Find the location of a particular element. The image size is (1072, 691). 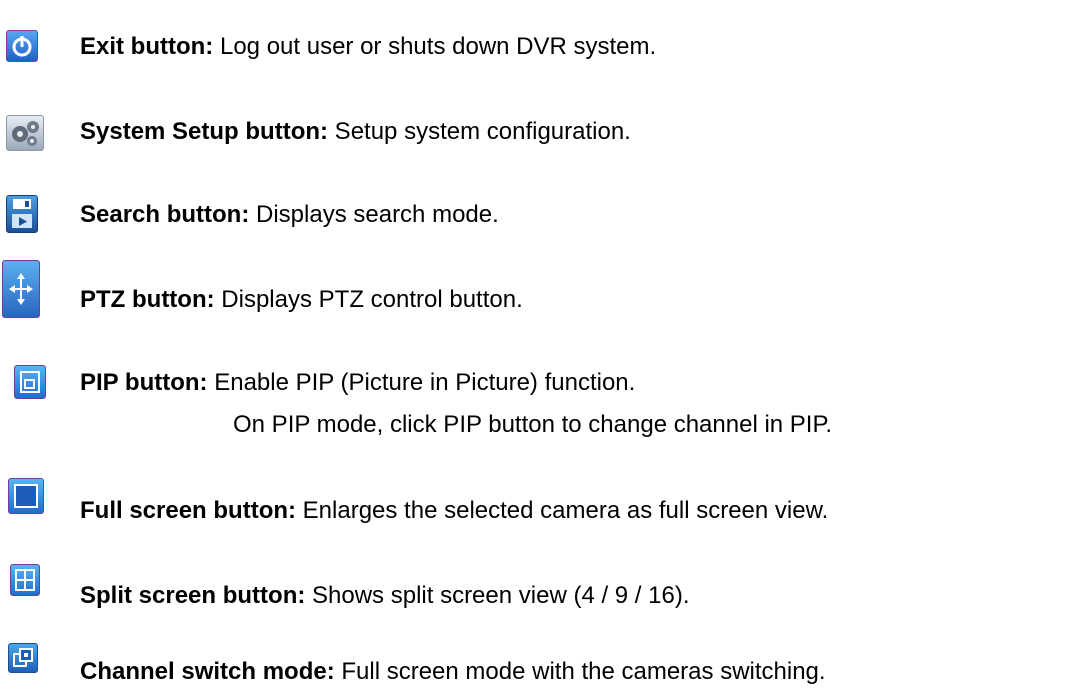

floppy-play-icon is located at coordinates (22, 214).